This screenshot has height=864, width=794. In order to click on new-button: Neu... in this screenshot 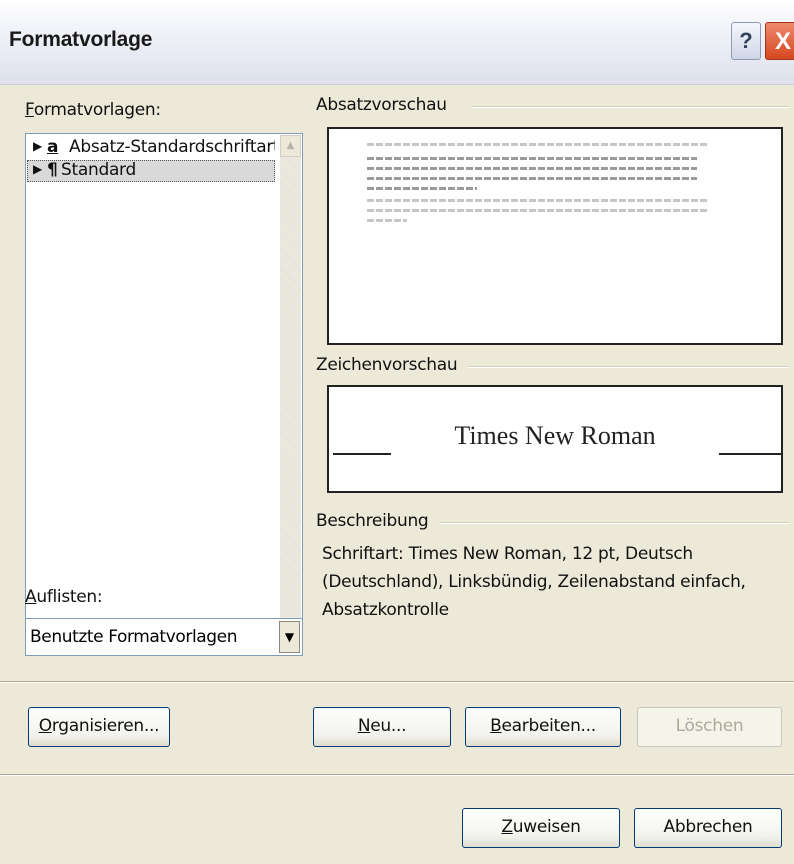, I will do `click(382, 727)`.